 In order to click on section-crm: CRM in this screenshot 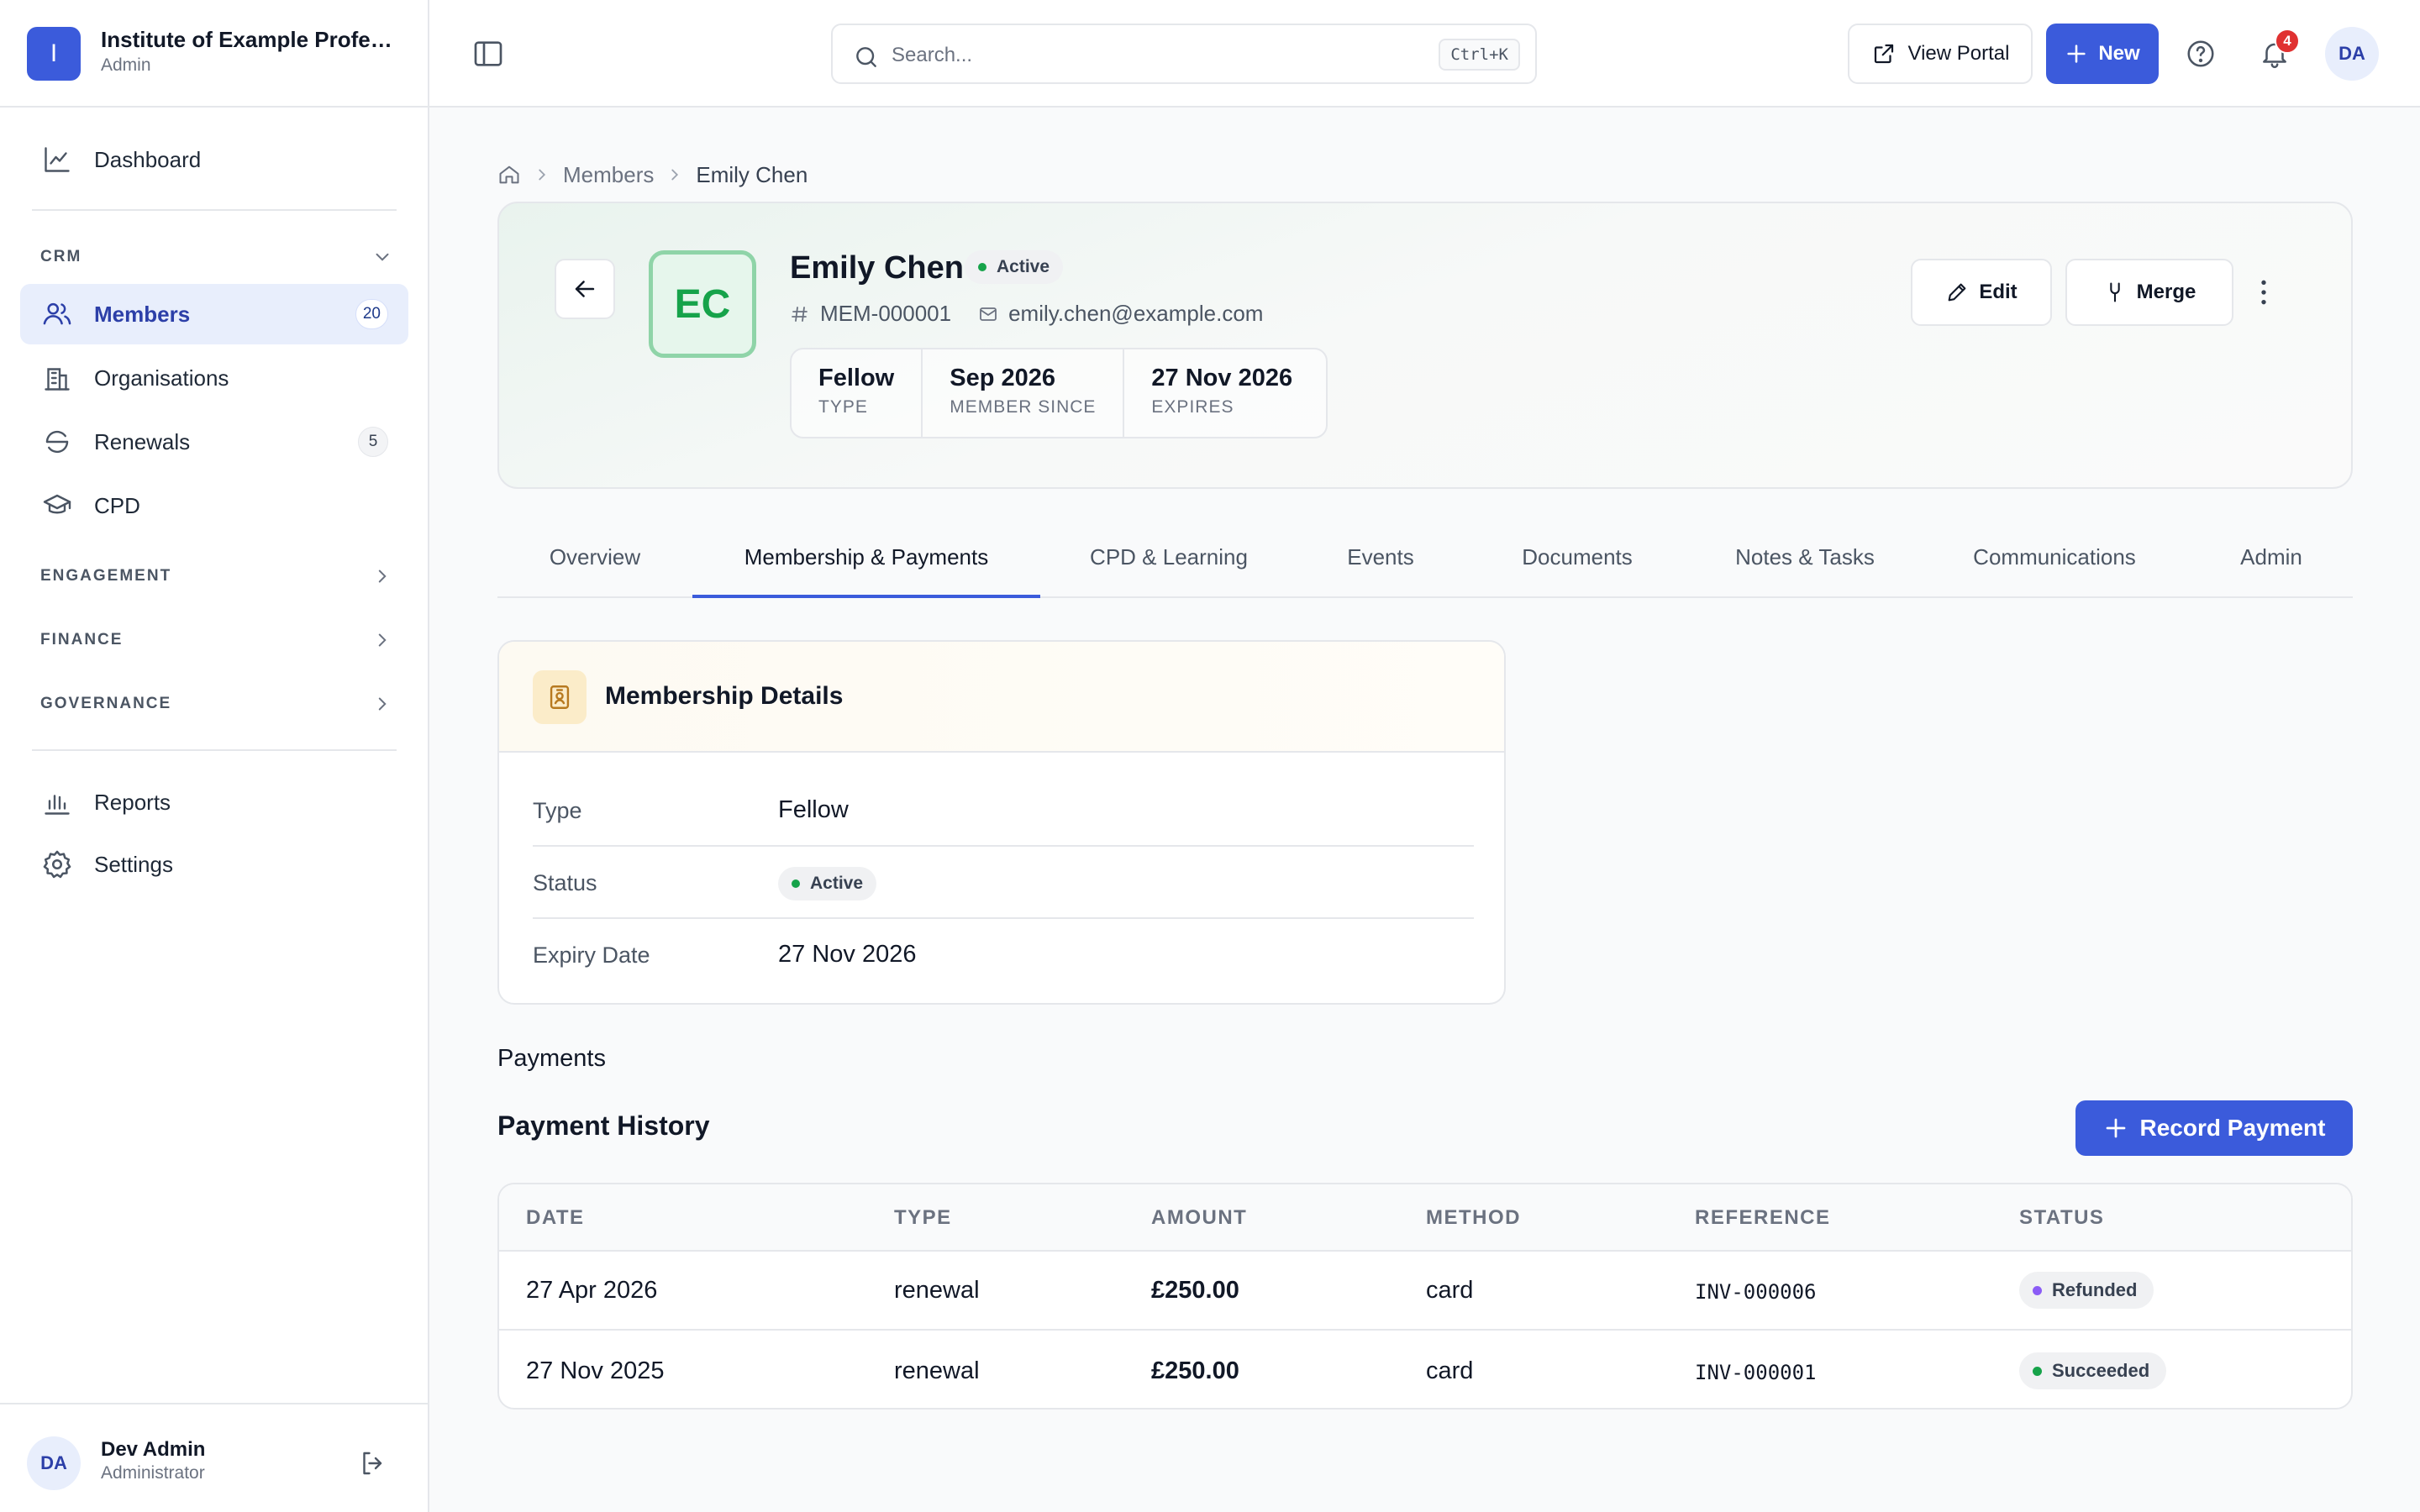, I will do `click(217, 257)`.